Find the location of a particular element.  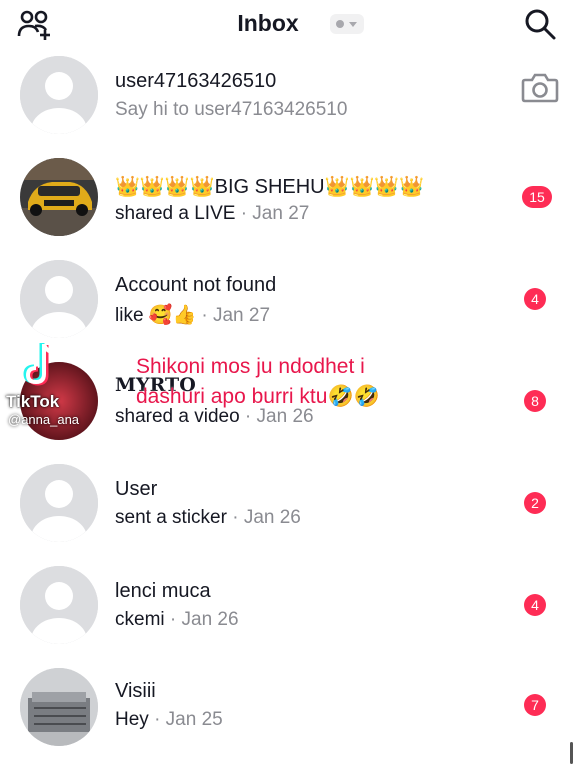

conversation-preview: like 🥰👍 · Jan 27 is located at coordinates (193, 315).